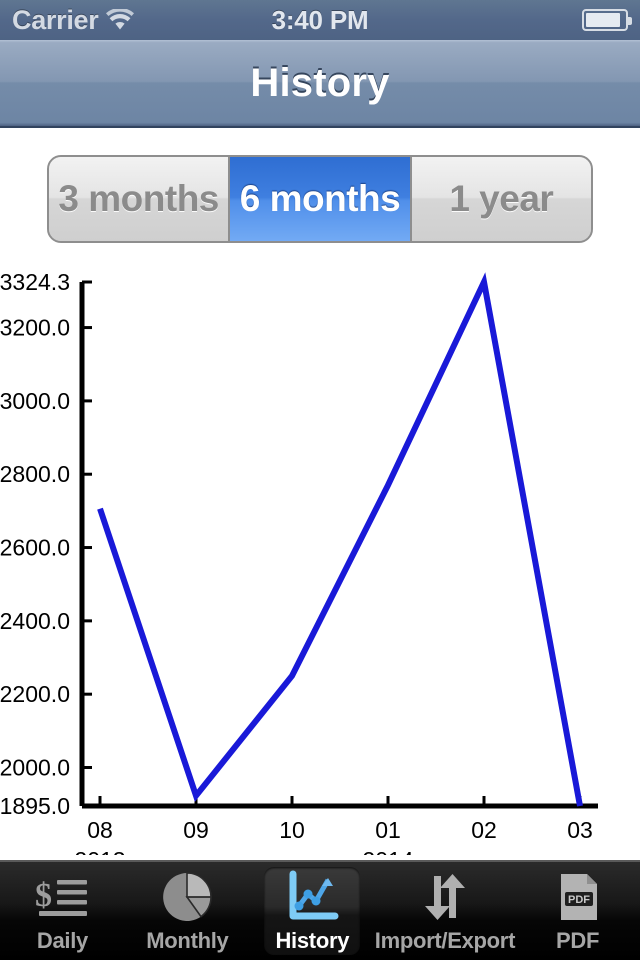  I want to click on segment-3-months: 3 months, so click(139, 199).